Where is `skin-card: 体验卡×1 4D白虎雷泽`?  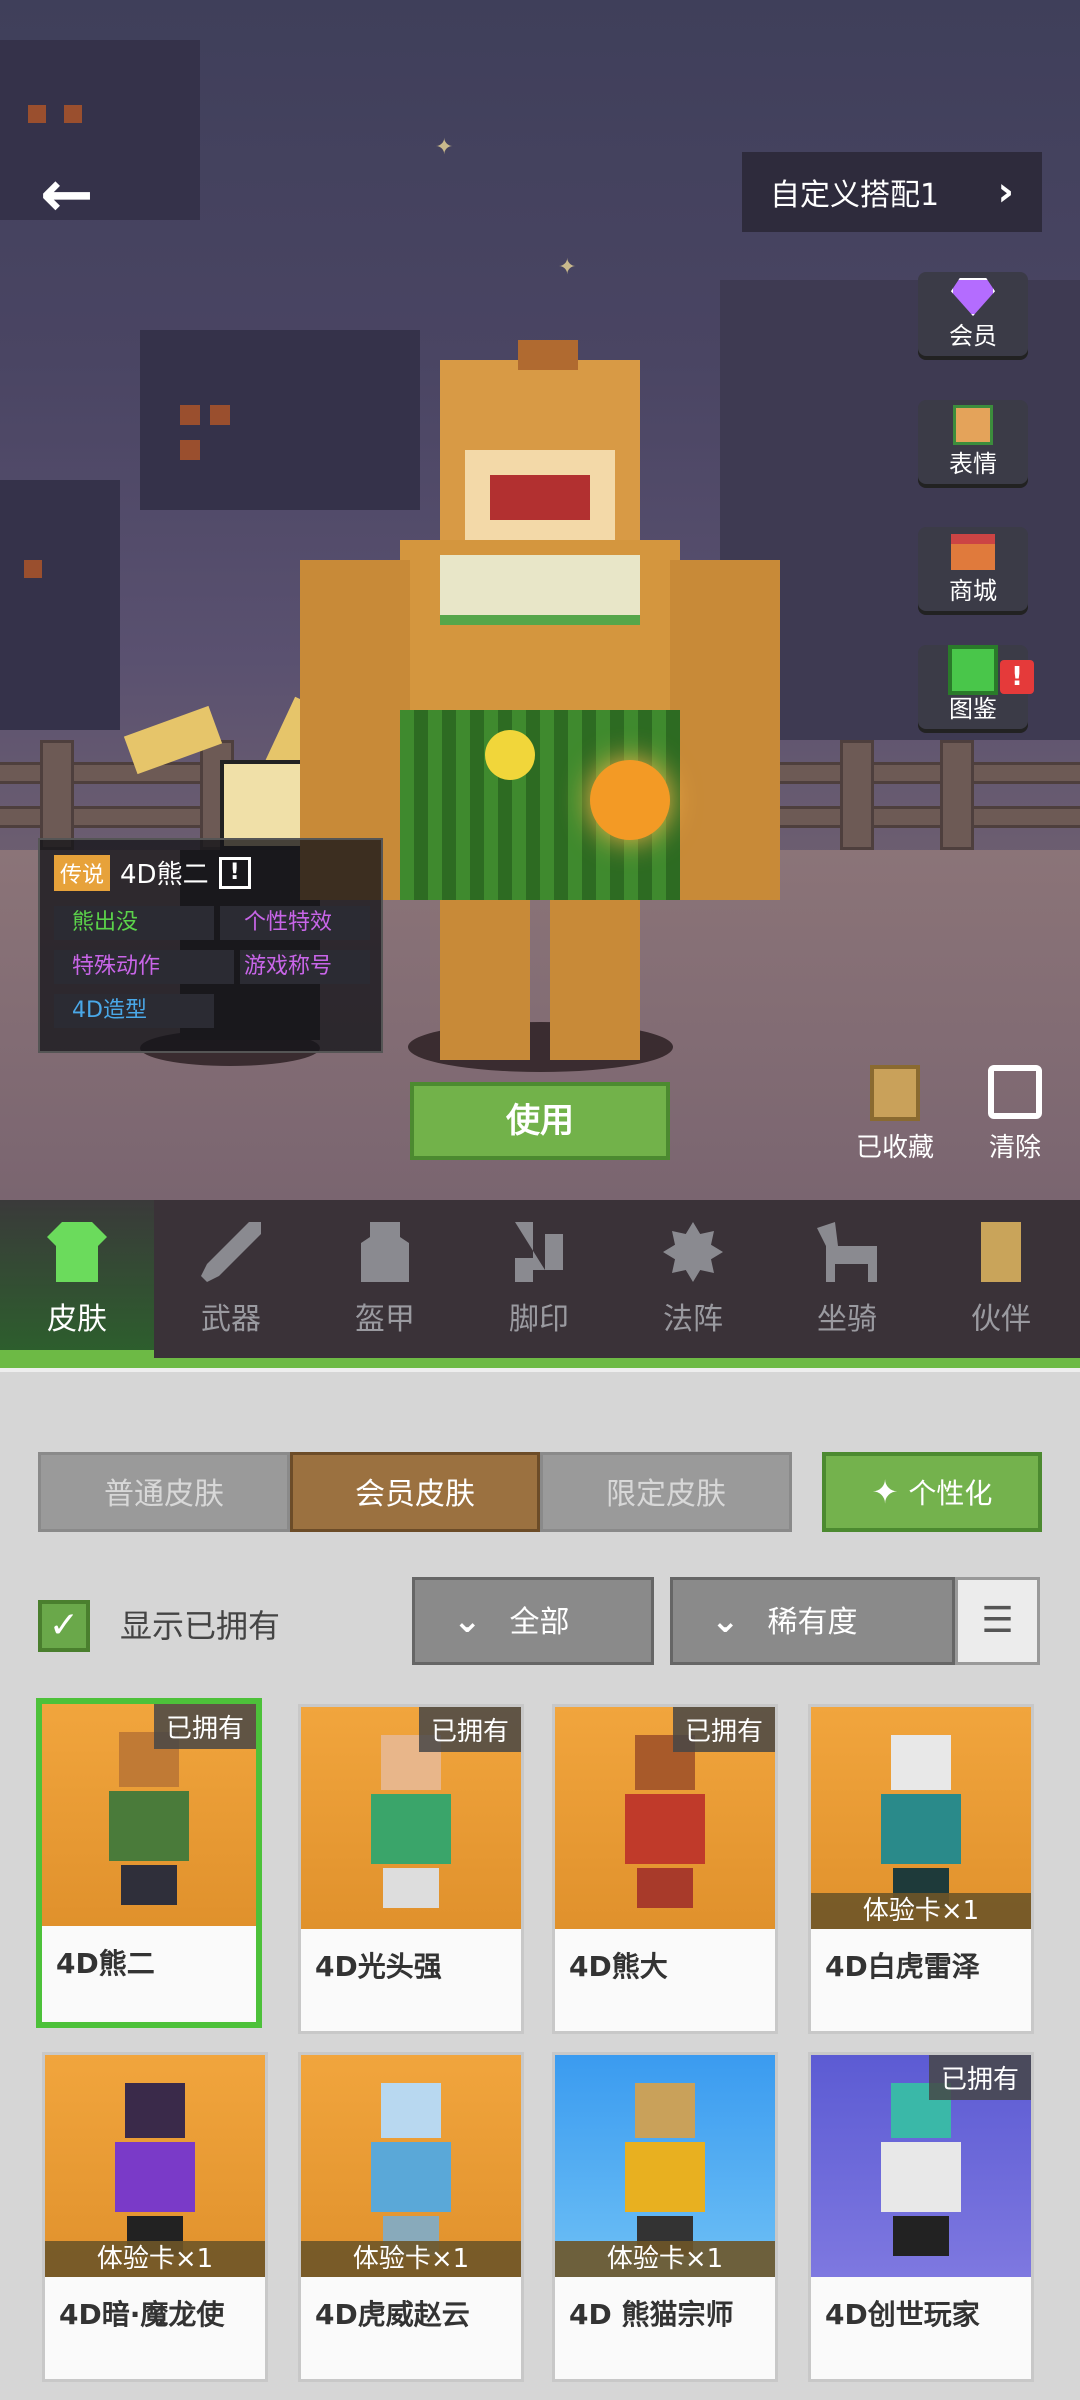 skin-card: 体验卡×1 4D白虎雷泽 is located at coordinates (921, 1869).